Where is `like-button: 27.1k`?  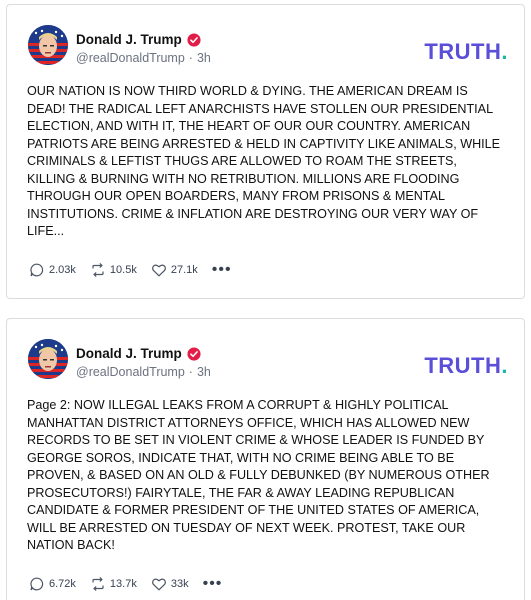
like-button: 27.1k is located at coordinates (174, 270).